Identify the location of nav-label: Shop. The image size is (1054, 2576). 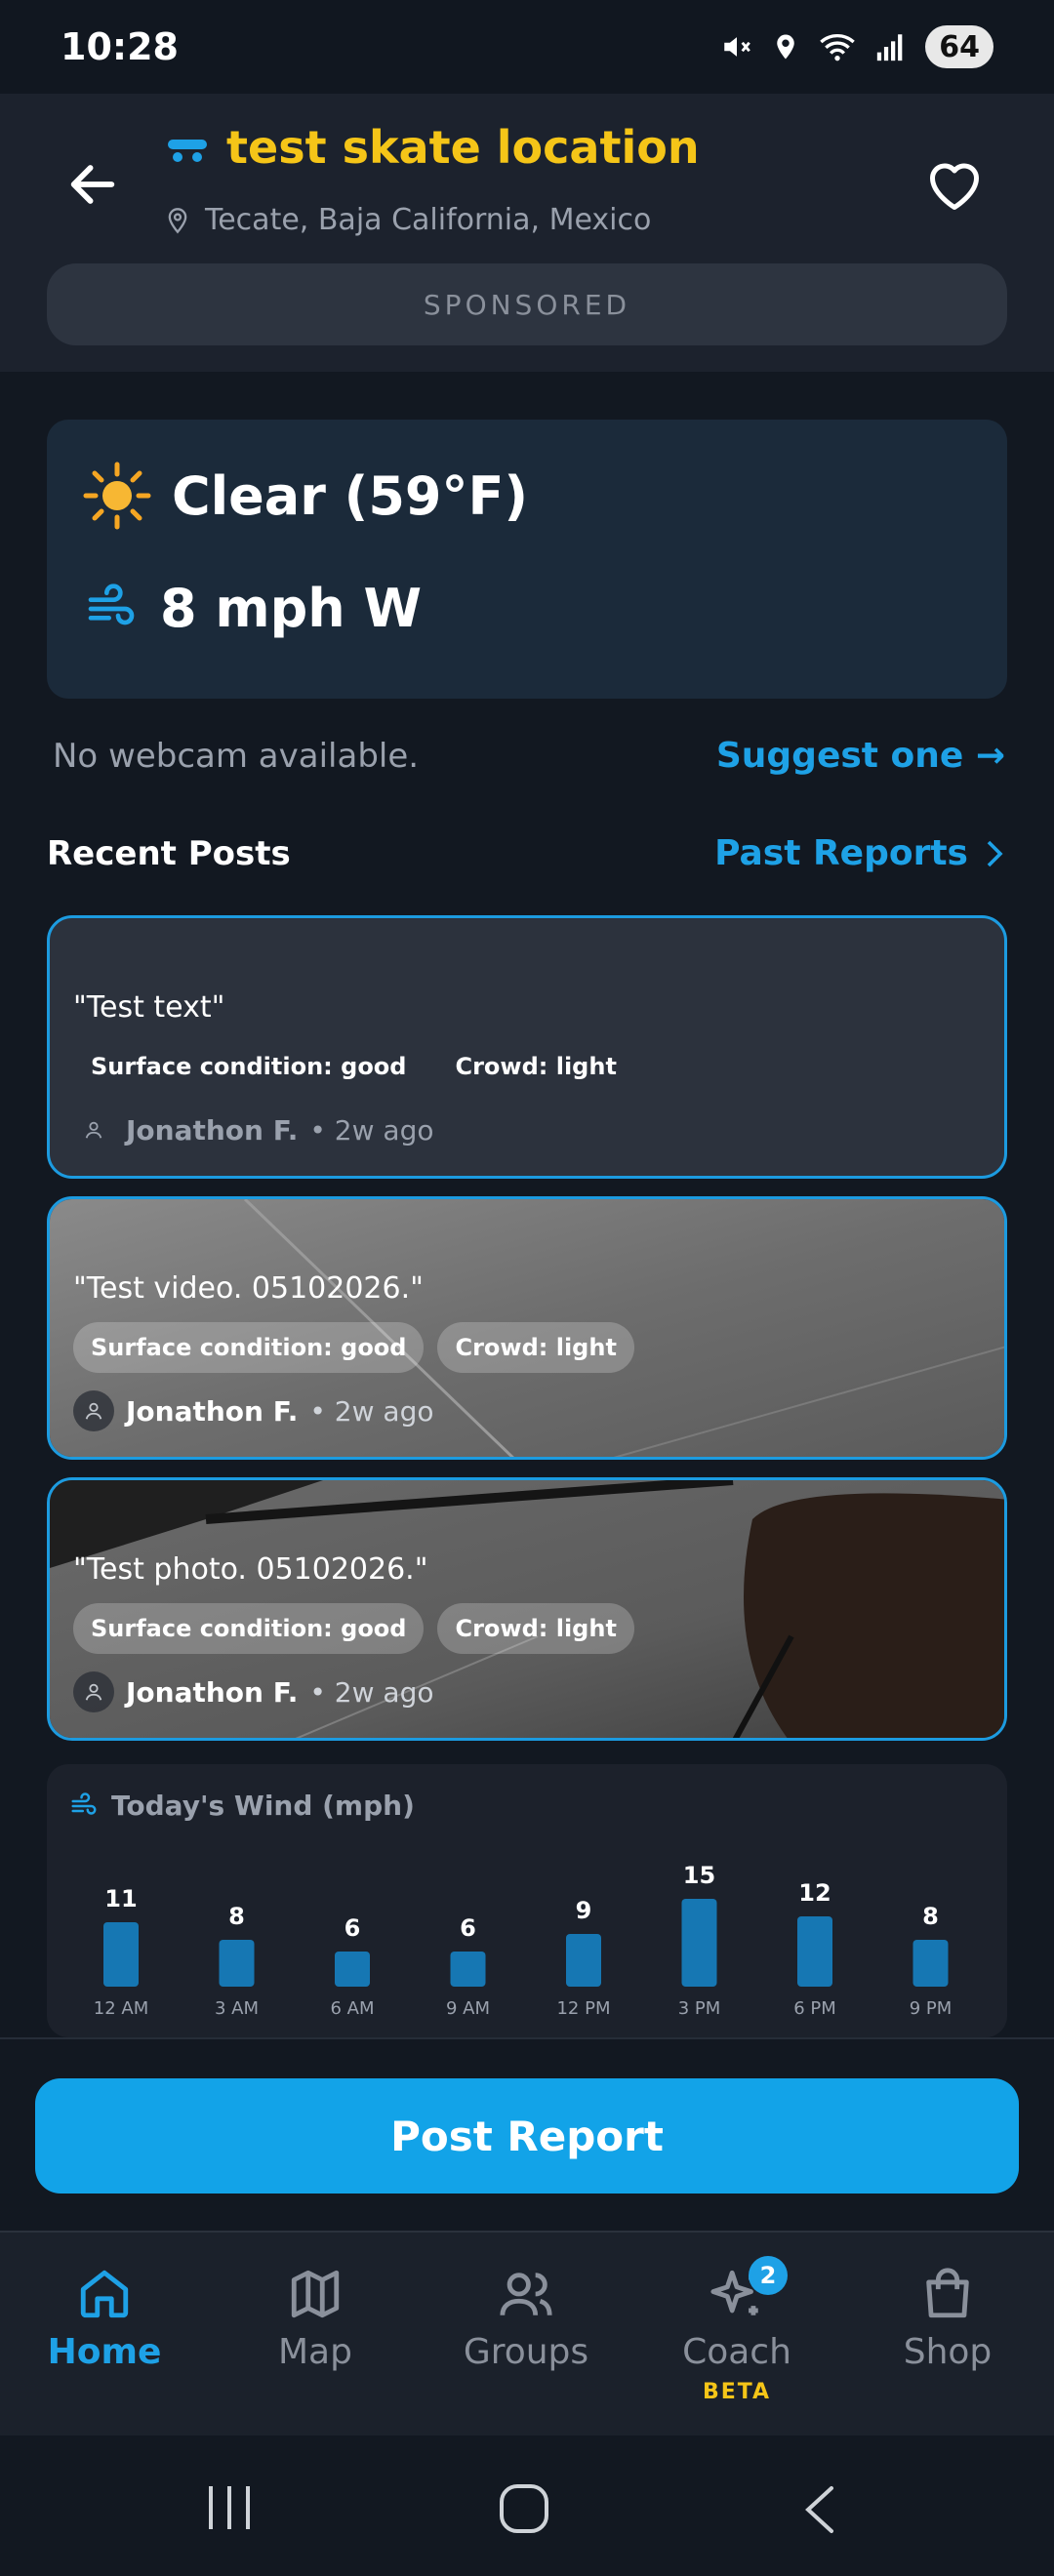
(948, 2352).